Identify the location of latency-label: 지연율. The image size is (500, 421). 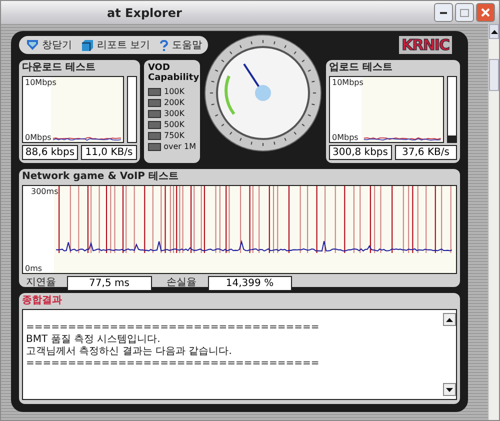
(41, 283).